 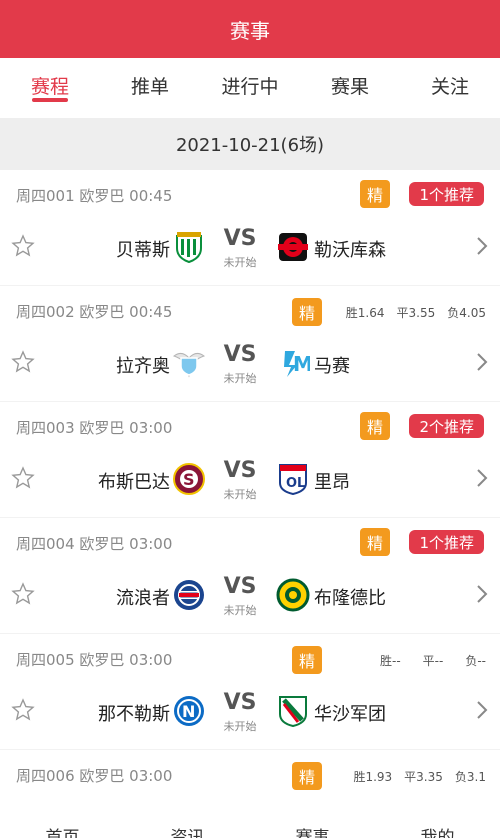 What do you see at coordinates (150, 88) in the screenshot?
I see `tab-tips: 推单` at bounding box center [150, 88].